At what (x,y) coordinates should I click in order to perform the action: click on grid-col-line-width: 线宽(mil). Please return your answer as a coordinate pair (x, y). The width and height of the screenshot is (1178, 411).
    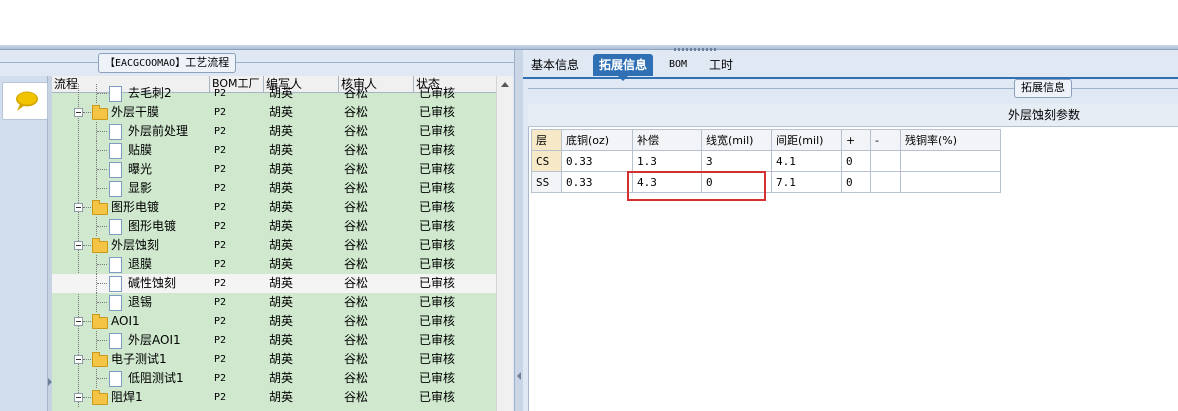
    Looking at the image, I should click on (736, 140).